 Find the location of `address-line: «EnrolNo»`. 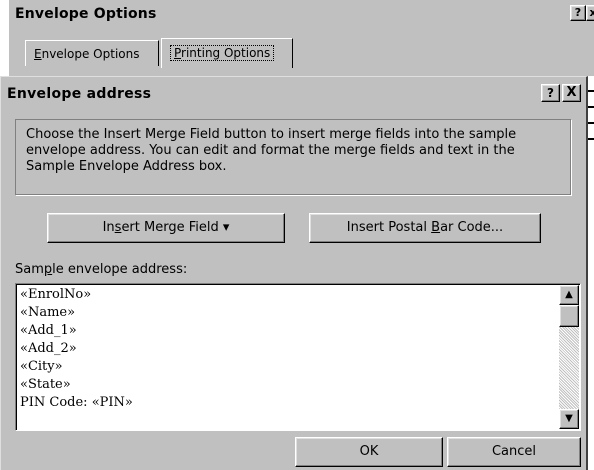

address-line: «EnrolNo» is located at coordinates (288, 295).